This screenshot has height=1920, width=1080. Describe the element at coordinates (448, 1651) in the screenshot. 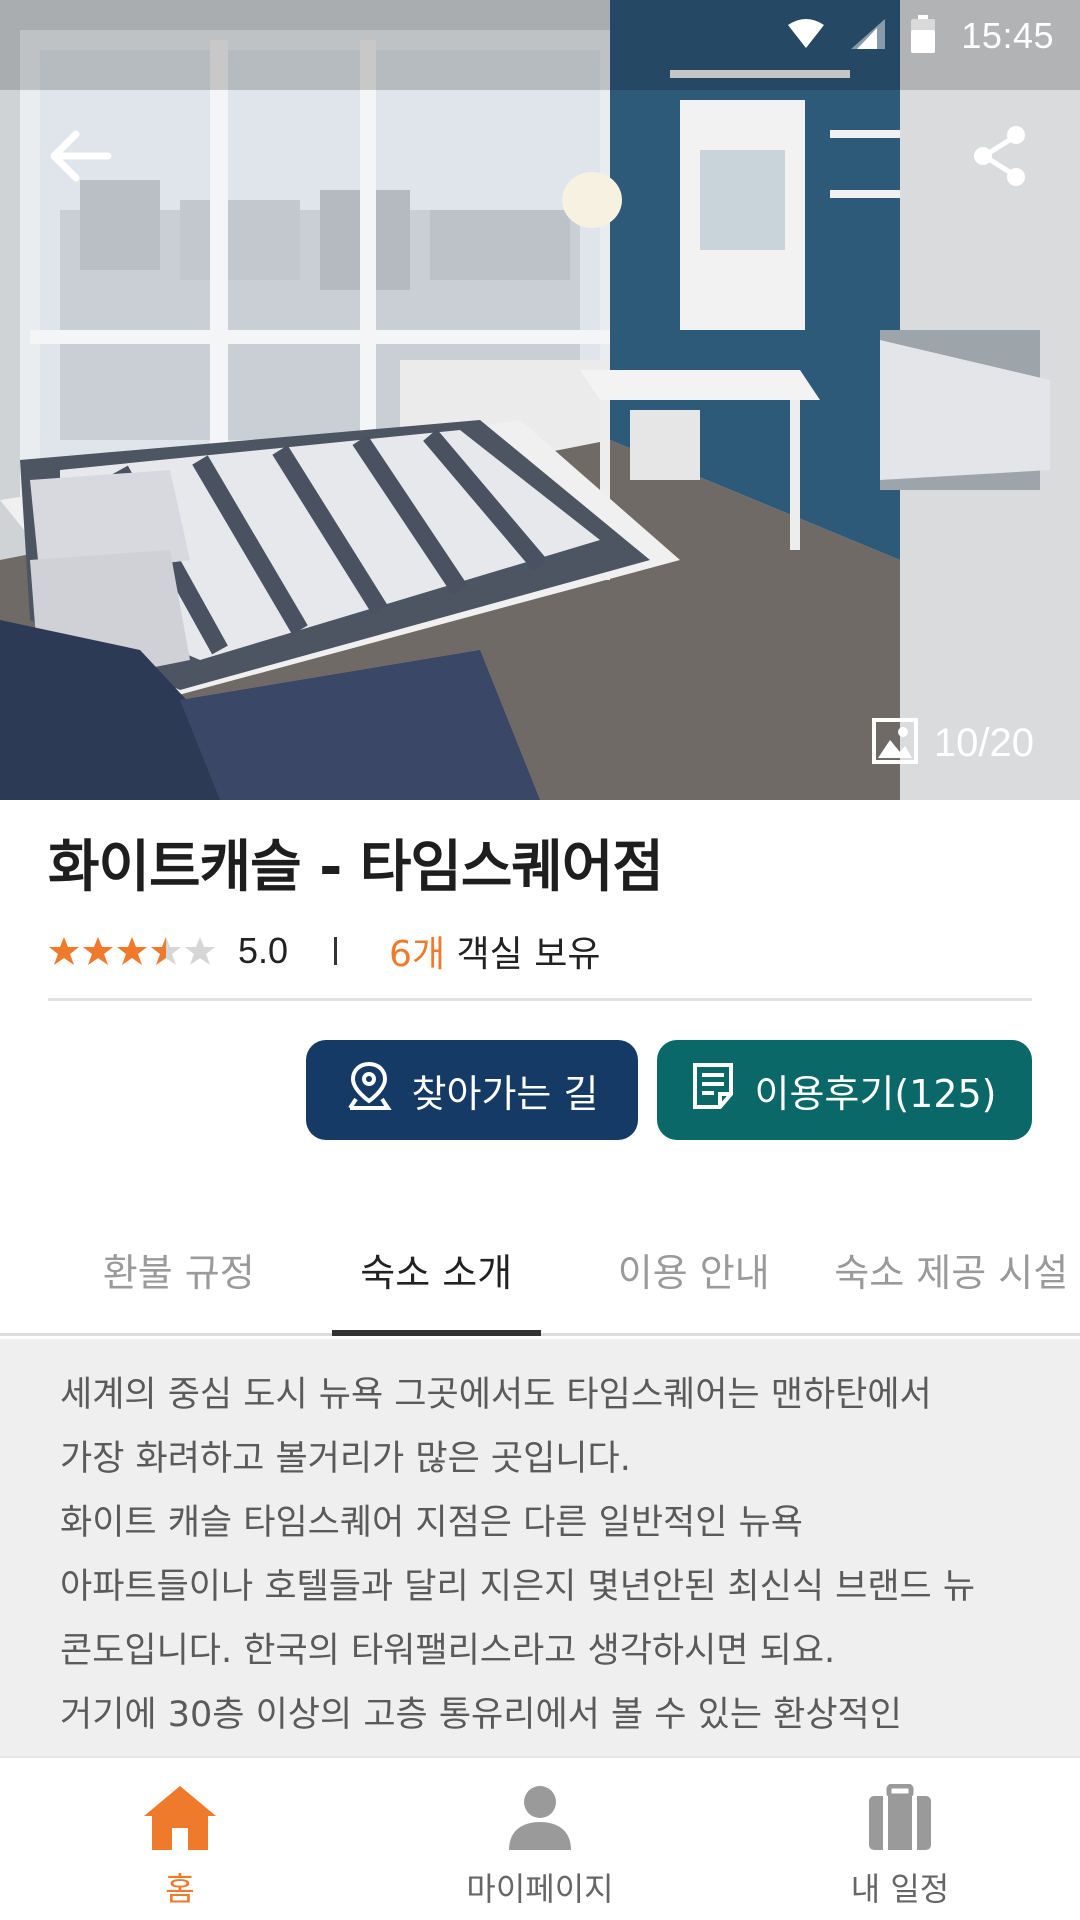

I see `description-line: 콘도입니다. 한국의 타워팰리스라고 생각하시면 되요.` at that location.